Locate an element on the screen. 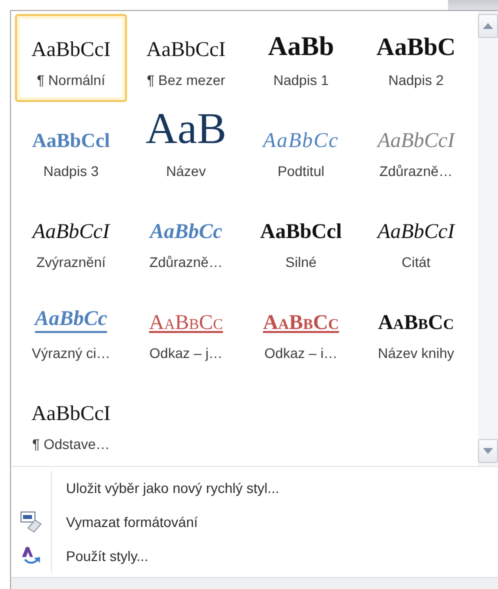 This screenshot has width=498, height=589. style-tile: AaBbCcI Citát is located at coordinates (416, 240).